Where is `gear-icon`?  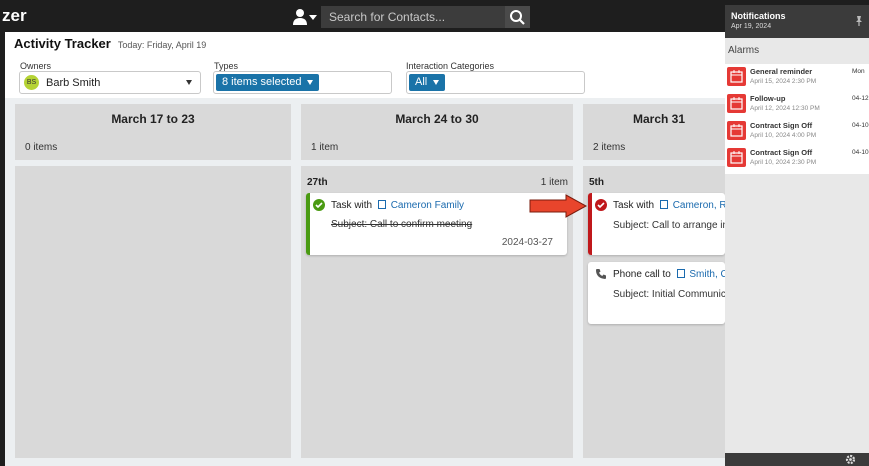
gear-icon is located at coordinates (850, 459).